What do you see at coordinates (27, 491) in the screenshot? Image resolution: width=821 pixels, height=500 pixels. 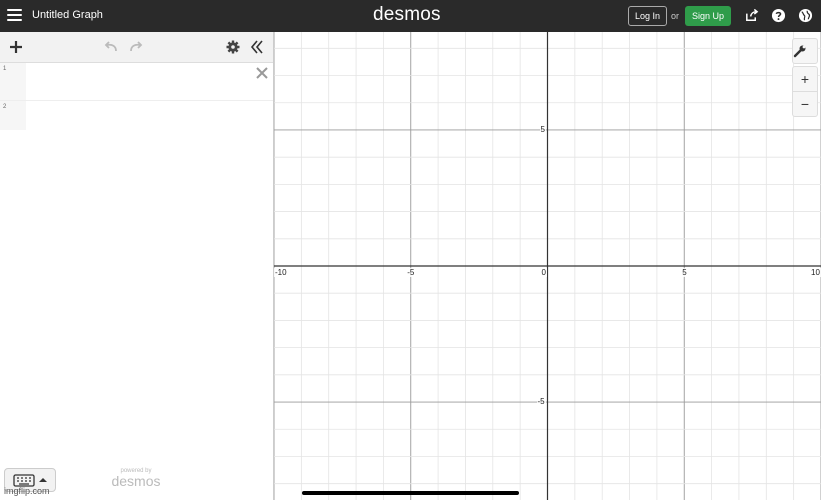 I see `imgflip-watermark: imgflip.com` at bounding box center [27, 491].